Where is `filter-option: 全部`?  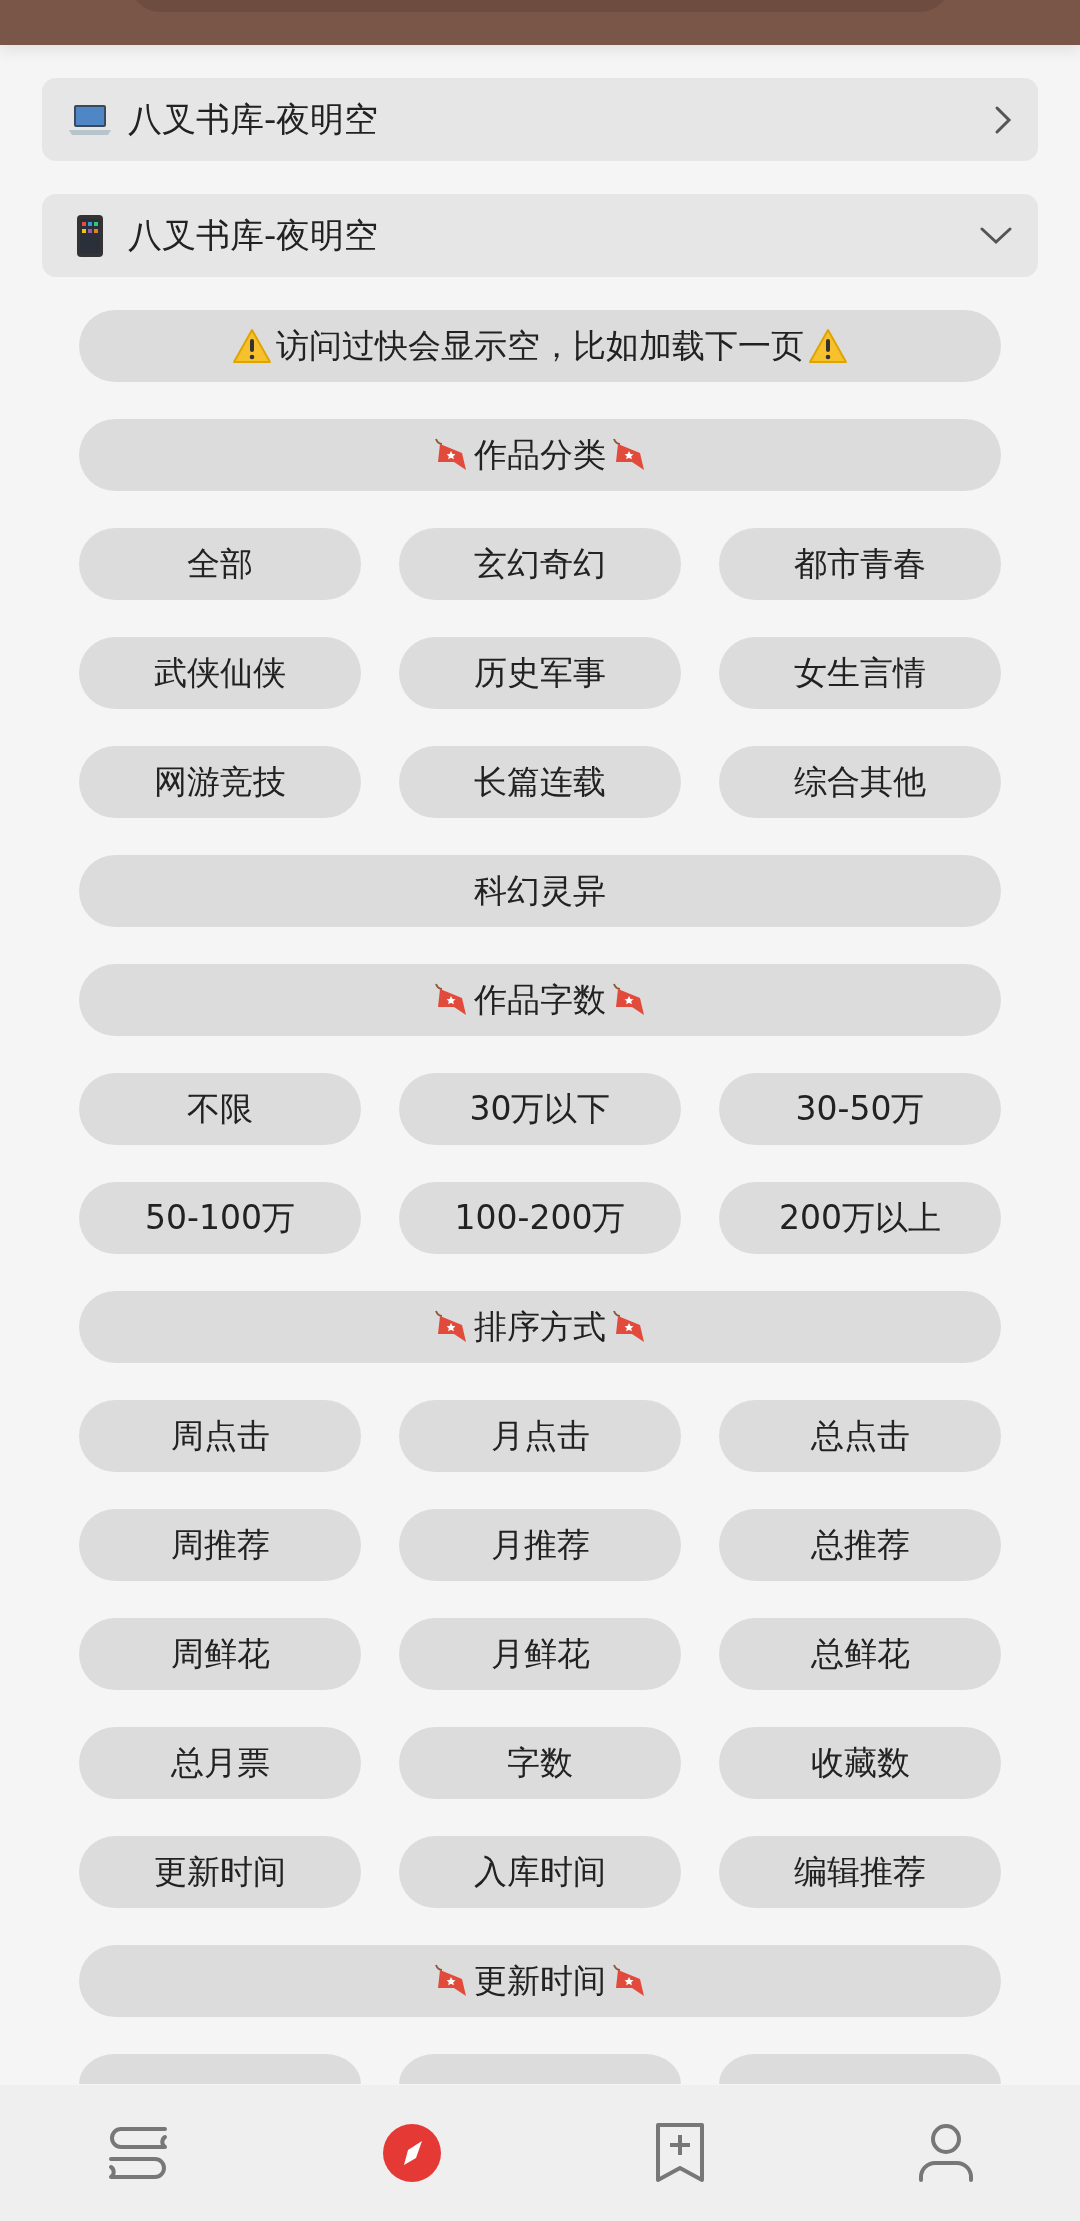 filter-option: 全部 is located at coordinates (220, 564).